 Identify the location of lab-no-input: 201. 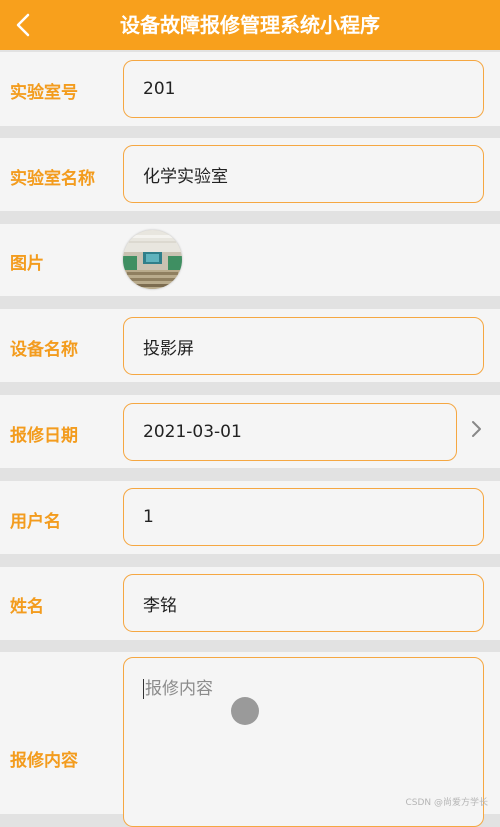
(303, 89).